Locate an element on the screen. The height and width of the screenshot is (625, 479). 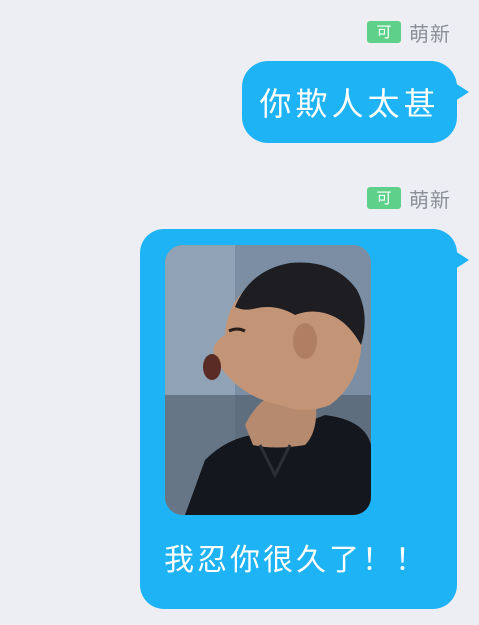
image-caption: 我忍你很久了！！ is located at coordinates (296, 560).